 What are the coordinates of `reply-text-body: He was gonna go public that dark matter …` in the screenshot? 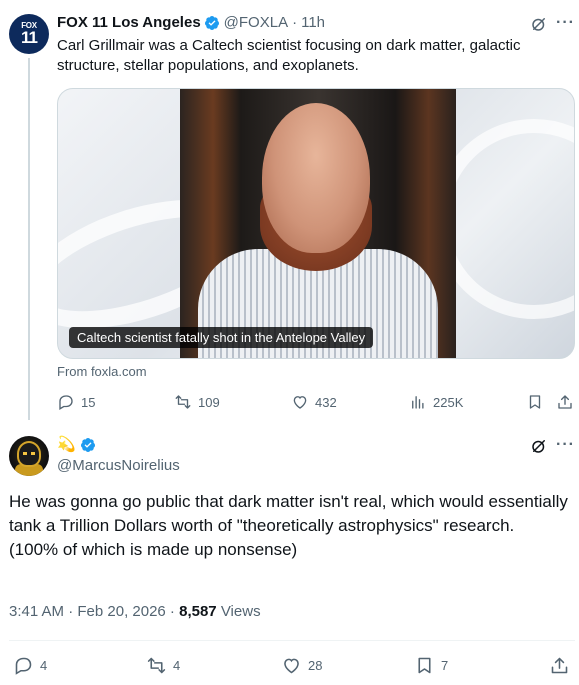 It's located at (288, 525).